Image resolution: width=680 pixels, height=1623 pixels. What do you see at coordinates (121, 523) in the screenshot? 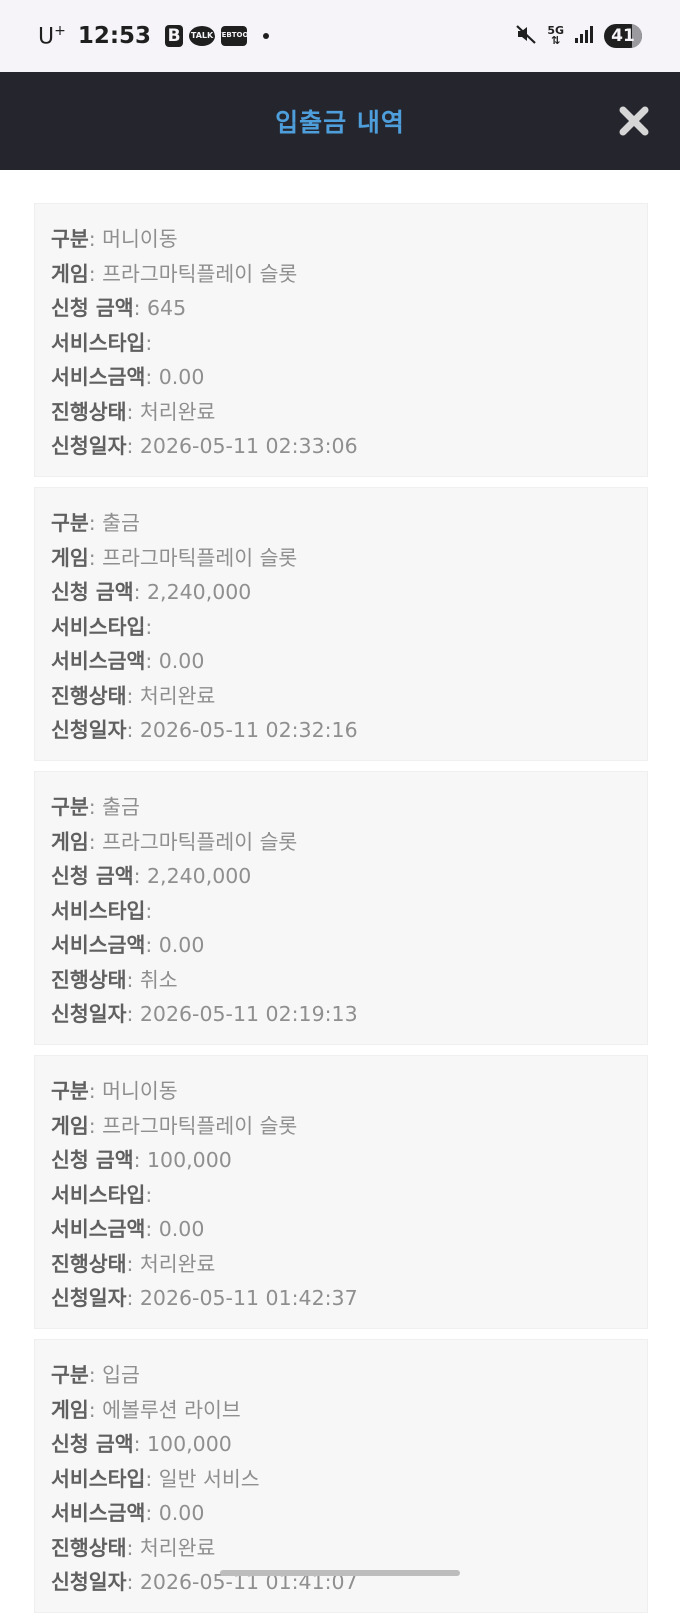
I see `value-type: 출금` at bounding box center [121, 523].